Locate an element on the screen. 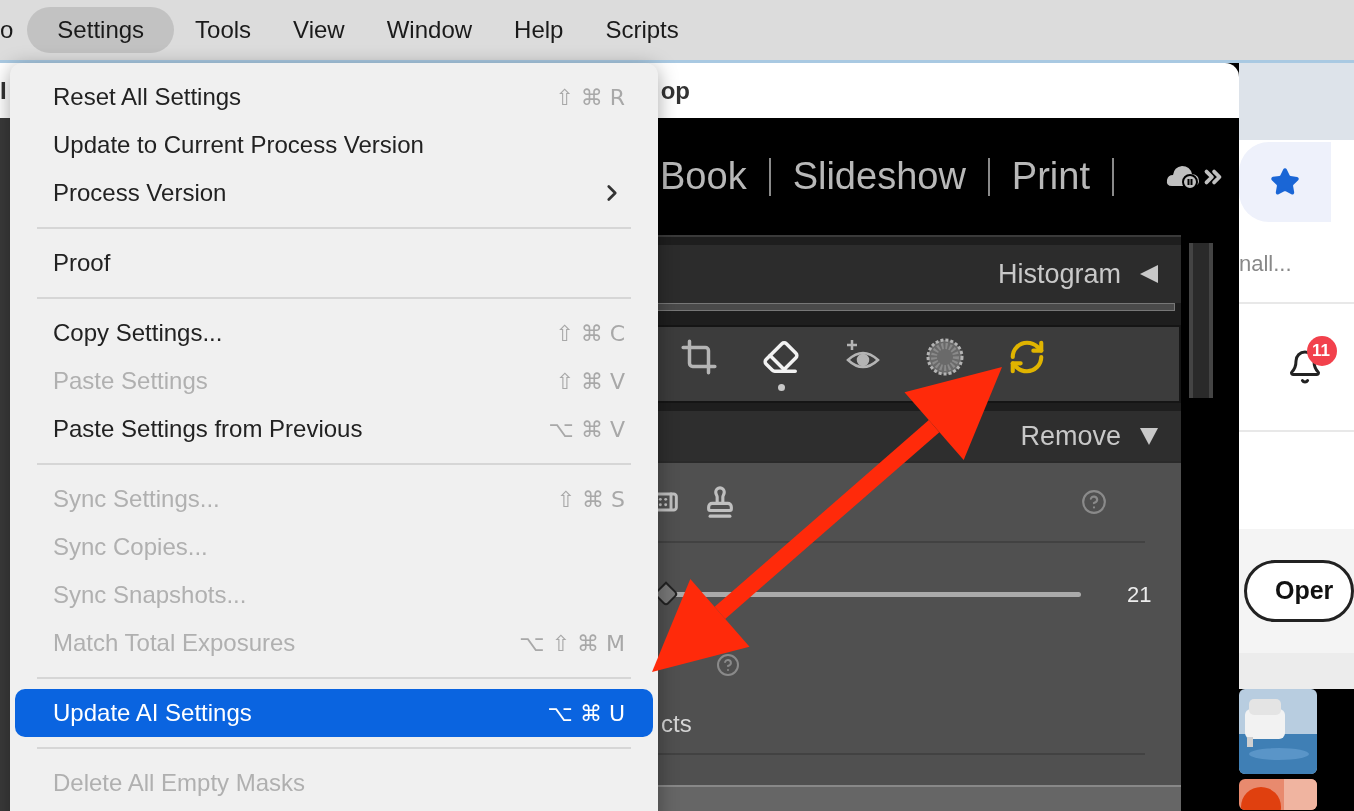 This screenshot has width=1354, height=811. bookmark-button is located at coordinates (1285, 182).